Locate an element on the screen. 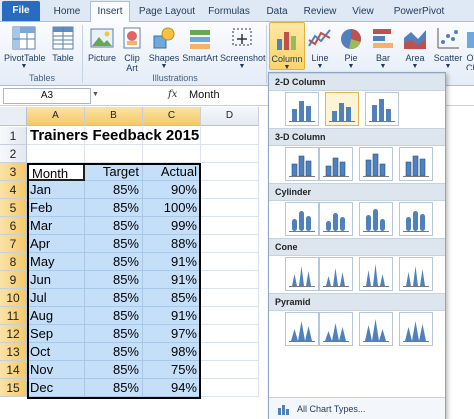  picture-button: Picture is located at coordinates (102, 46).